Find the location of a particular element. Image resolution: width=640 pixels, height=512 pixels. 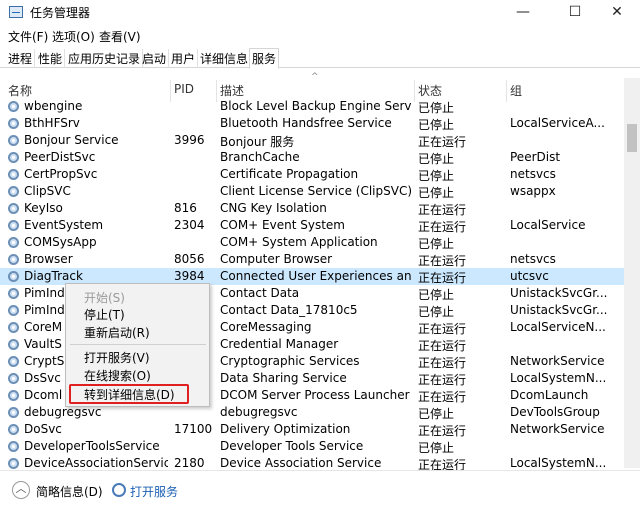

status-bar: ︿ 简略信息(D) 打开服务 is located at coordinates (320, 491).